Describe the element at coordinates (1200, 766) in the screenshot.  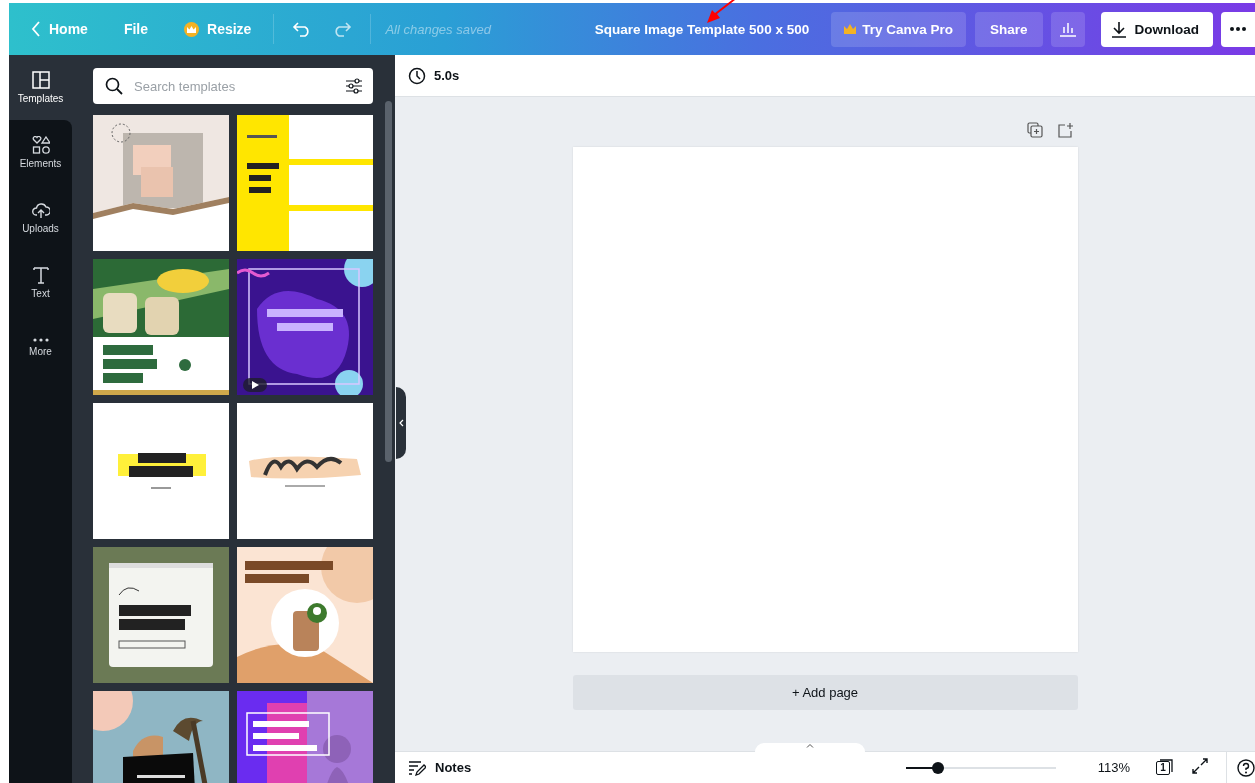
I see `fullscreen-icon` at that location.